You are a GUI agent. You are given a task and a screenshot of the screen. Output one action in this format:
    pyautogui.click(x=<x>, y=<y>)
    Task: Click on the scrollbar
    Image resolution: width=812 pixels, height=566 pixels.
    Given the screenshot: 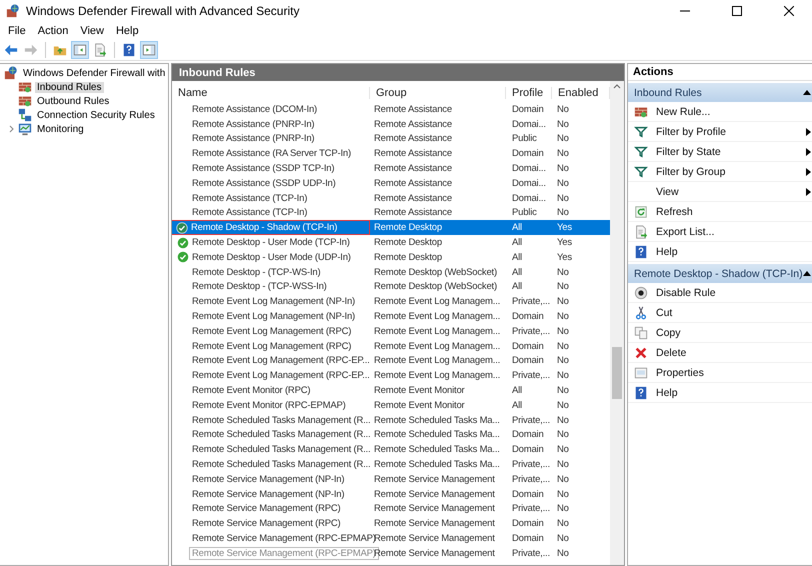 What is the action you would take?
    pyautogui.click(x=617, y=323)
    